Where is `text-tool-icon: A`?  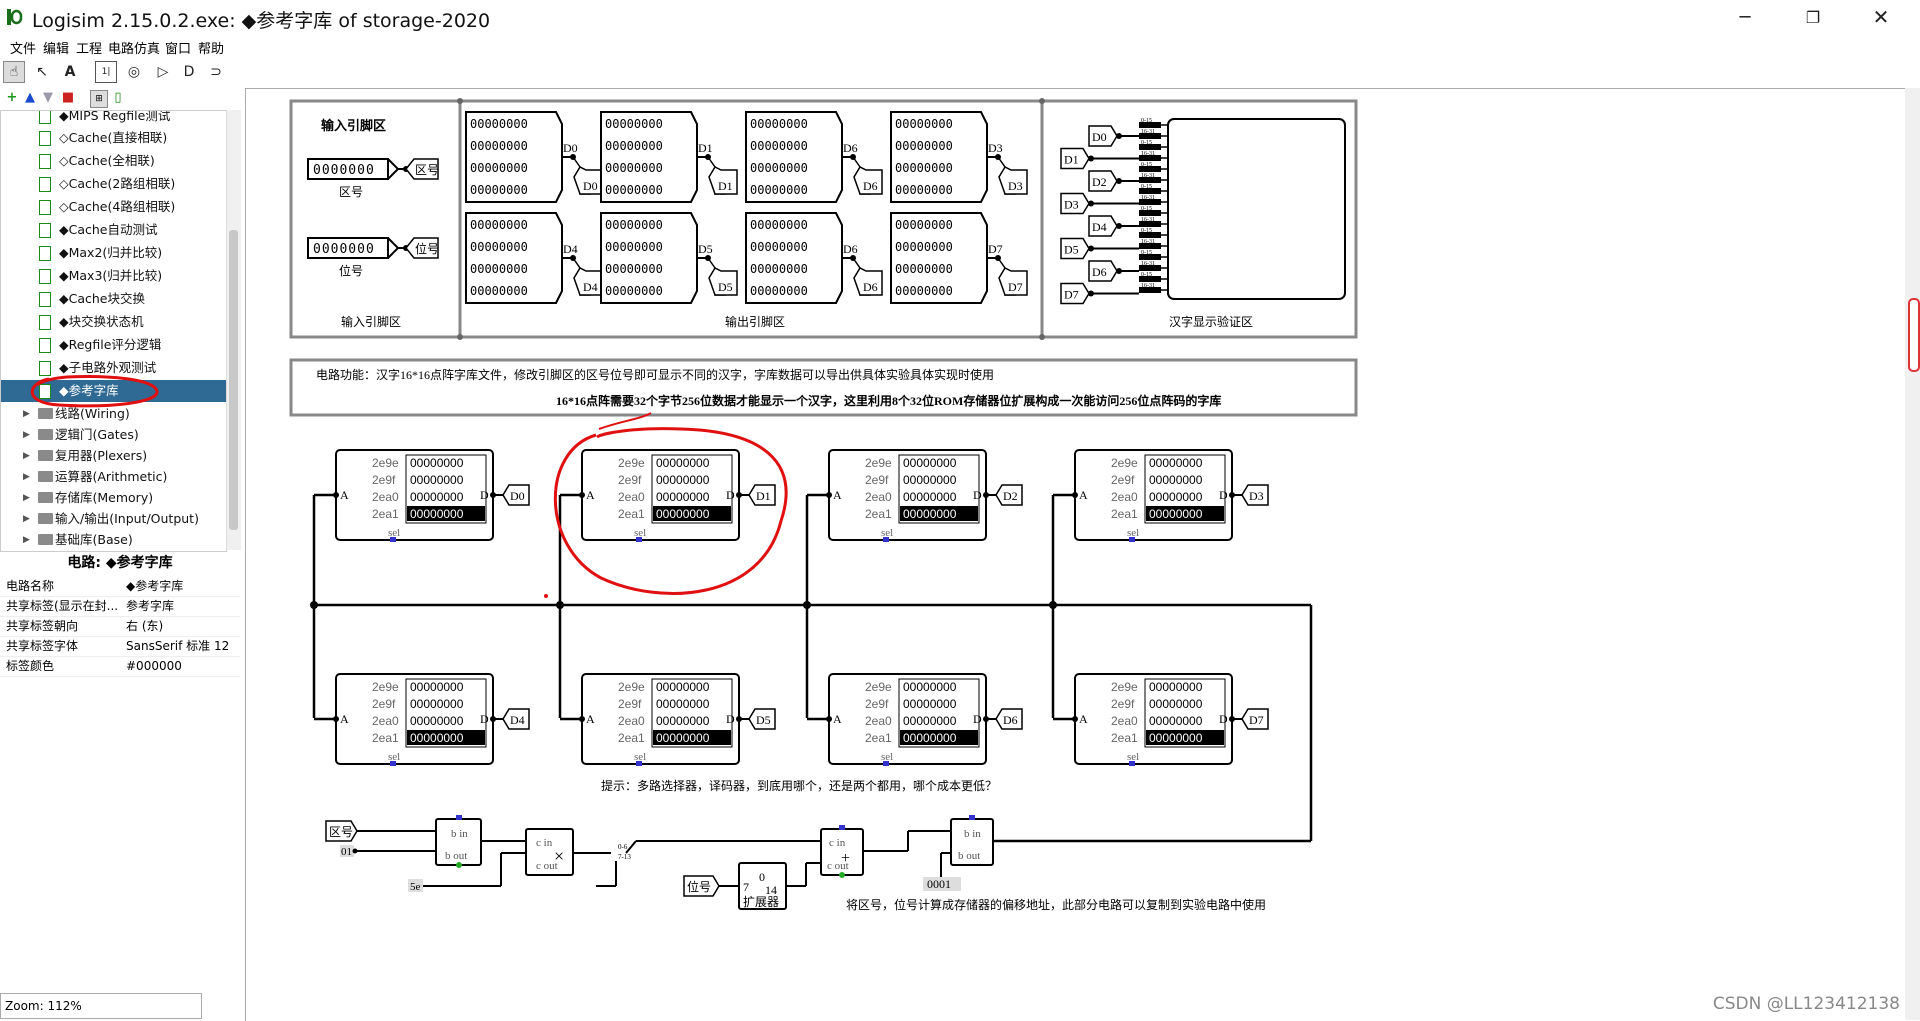 text-tool-icon: A is located at coordinates (70, 72).